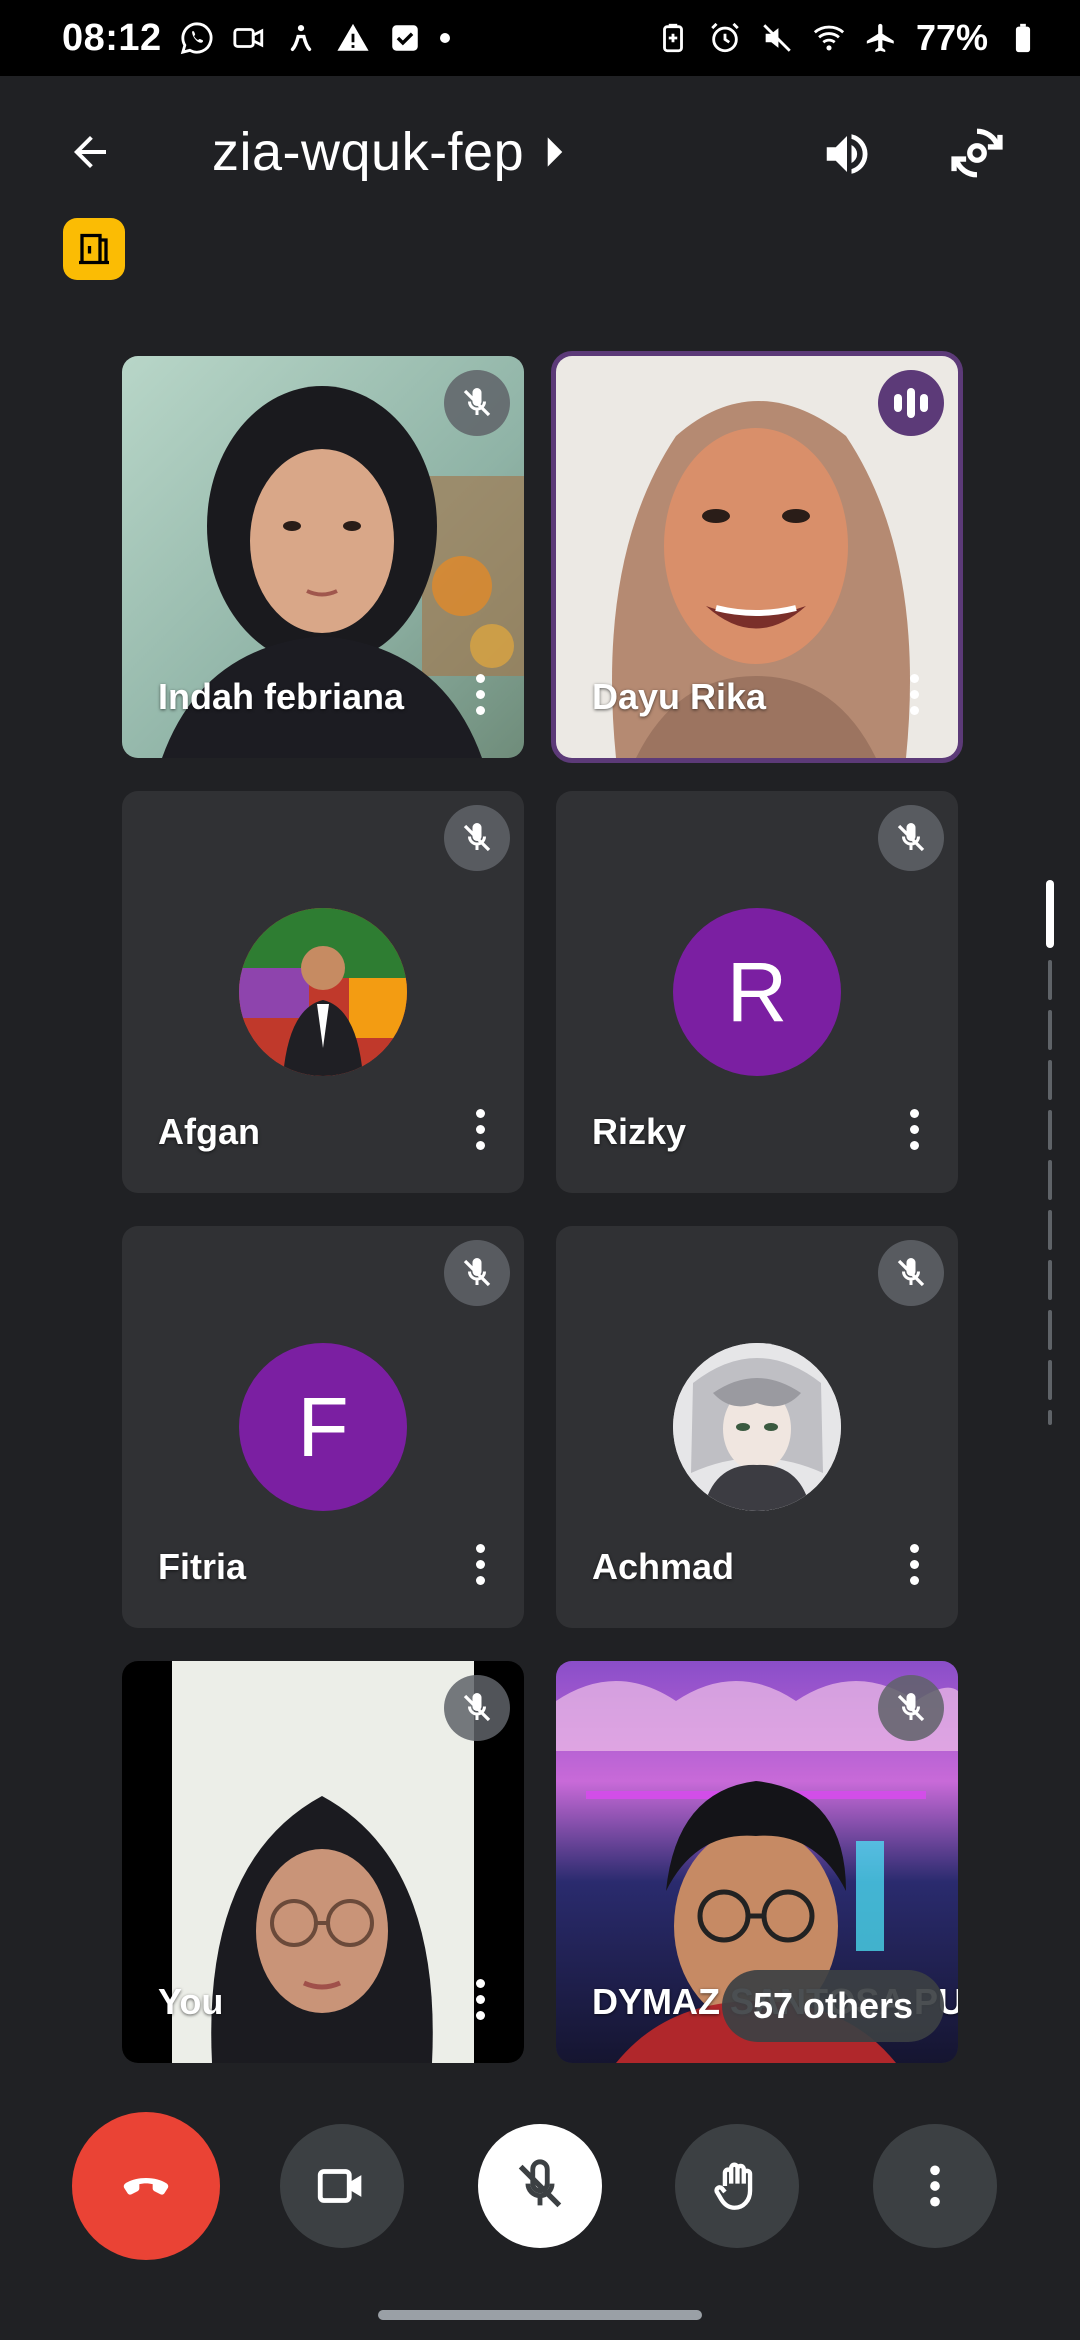 The image size is (1080, 2340). What do you see at coordinates (405, 38) in the screenshot?
I see `checkbox-icon` at bounding box center [405, 38].